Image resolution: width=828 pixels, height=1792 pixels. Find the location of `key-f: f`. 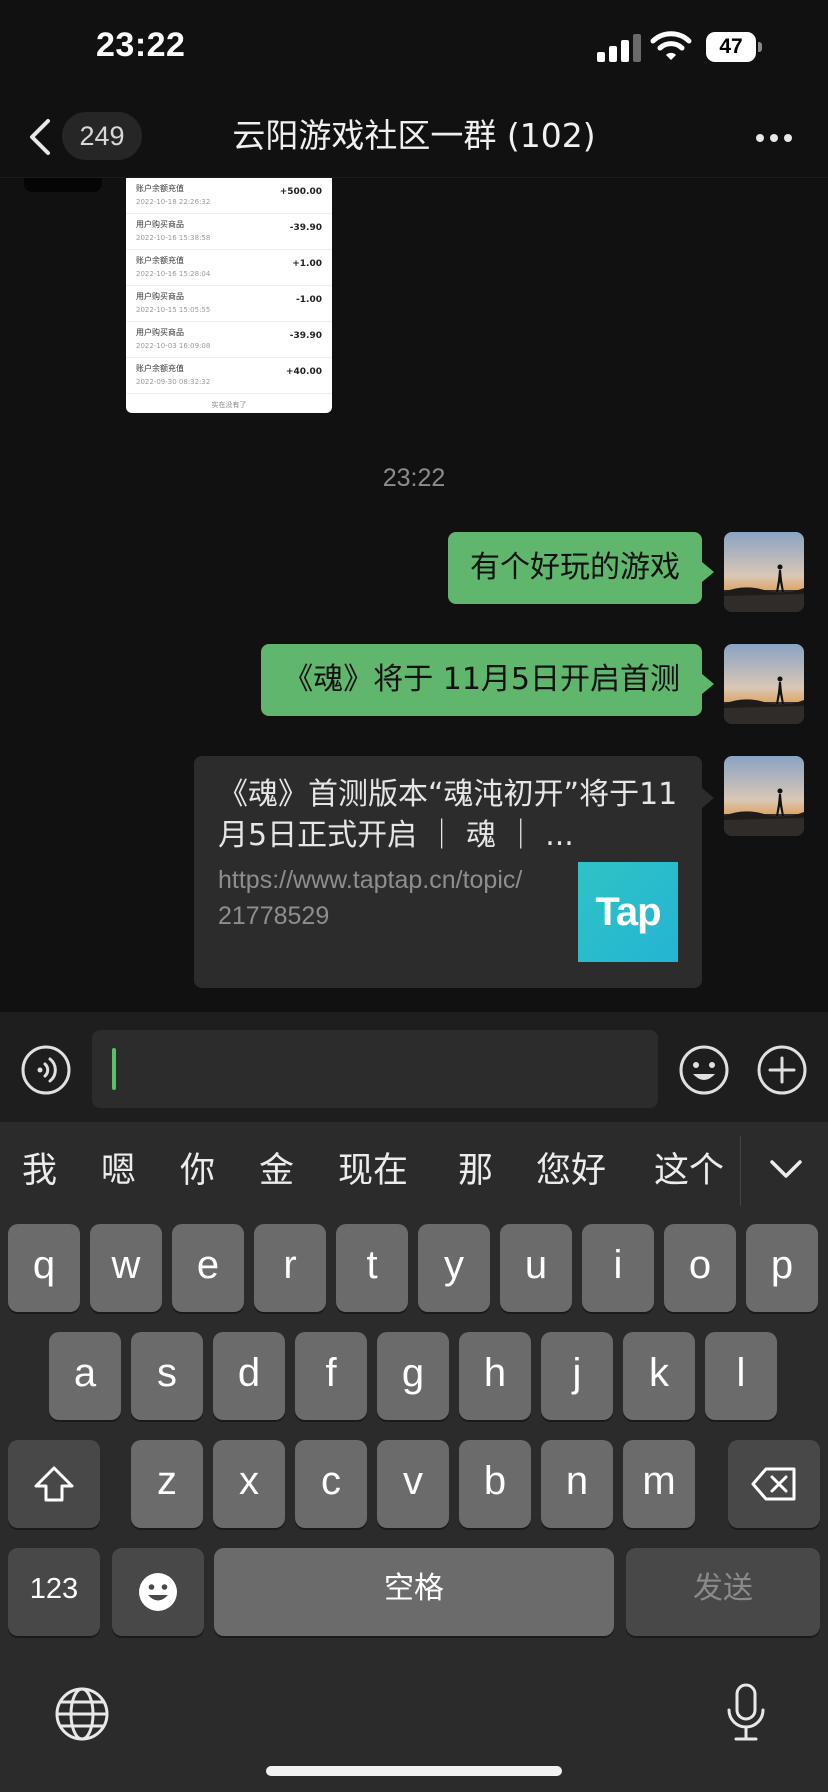

key-f: f is located at coordinates (331, 1376).